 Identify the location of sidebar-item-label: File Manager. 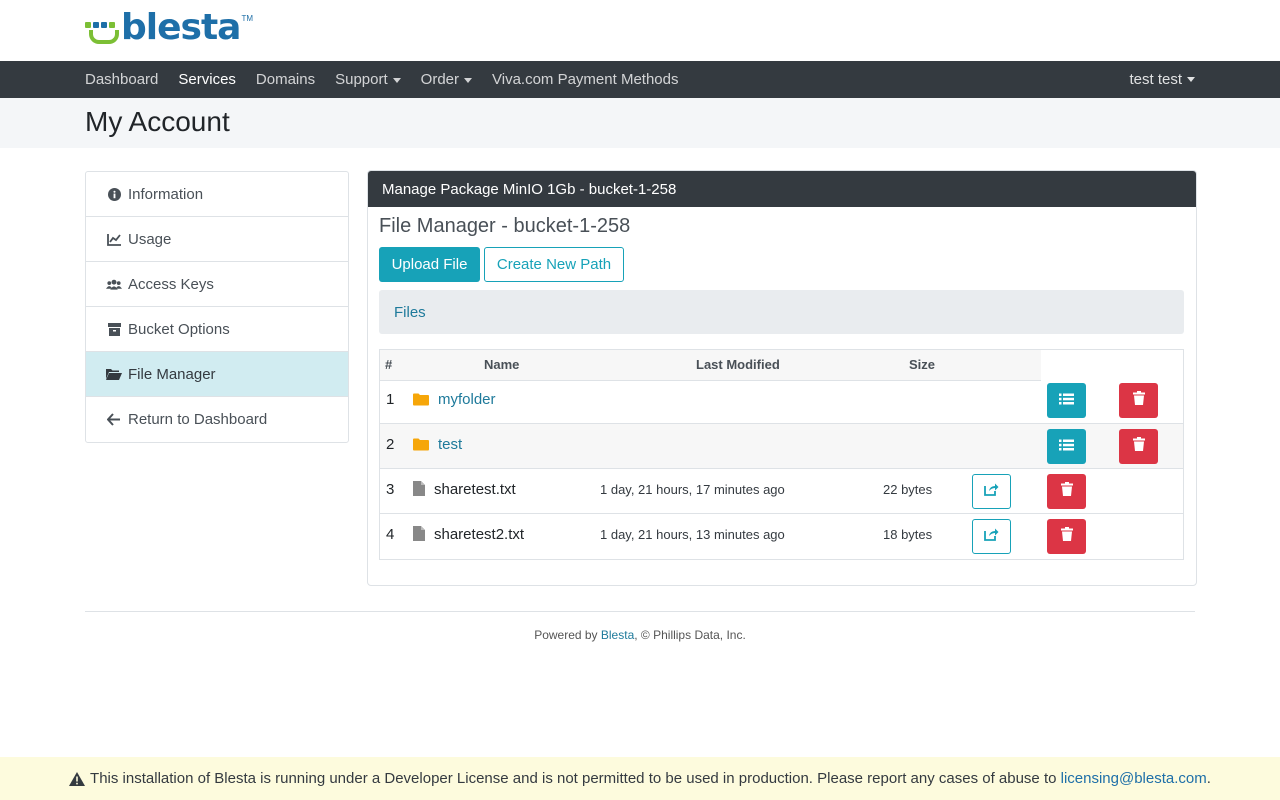
(172, 374).